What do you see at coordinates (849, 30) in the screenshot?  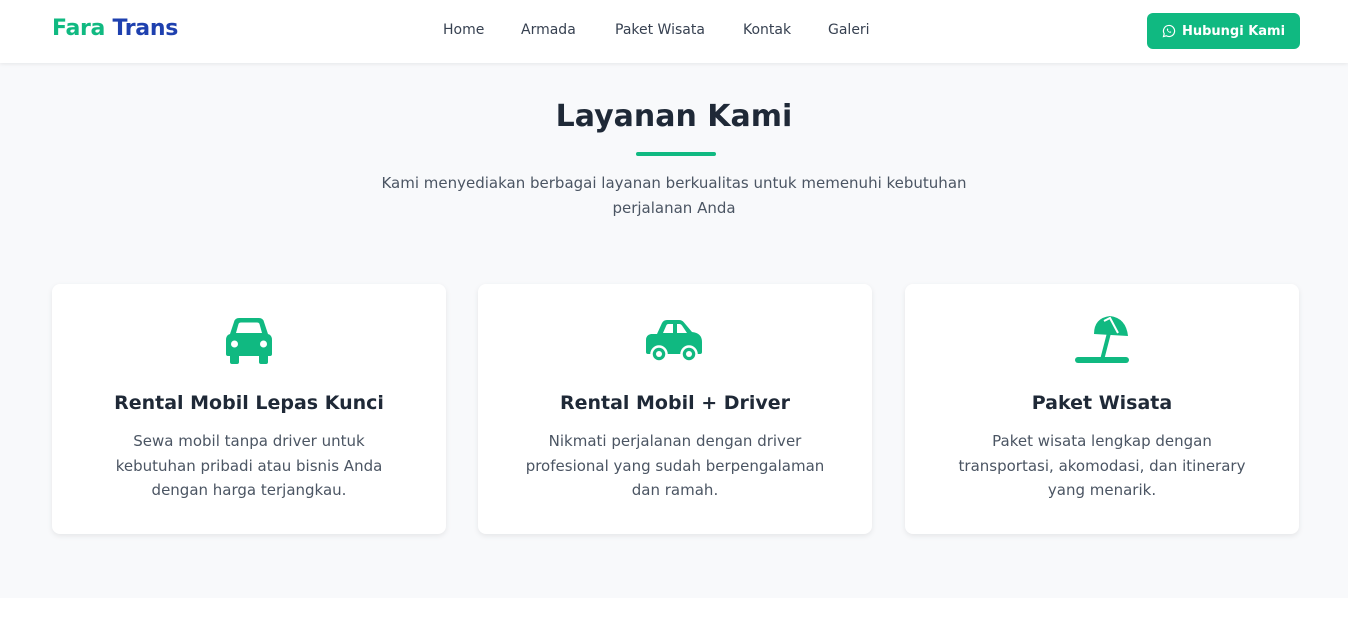 I see `nav-galeri: Galeri` at bounding box center [849, 30].